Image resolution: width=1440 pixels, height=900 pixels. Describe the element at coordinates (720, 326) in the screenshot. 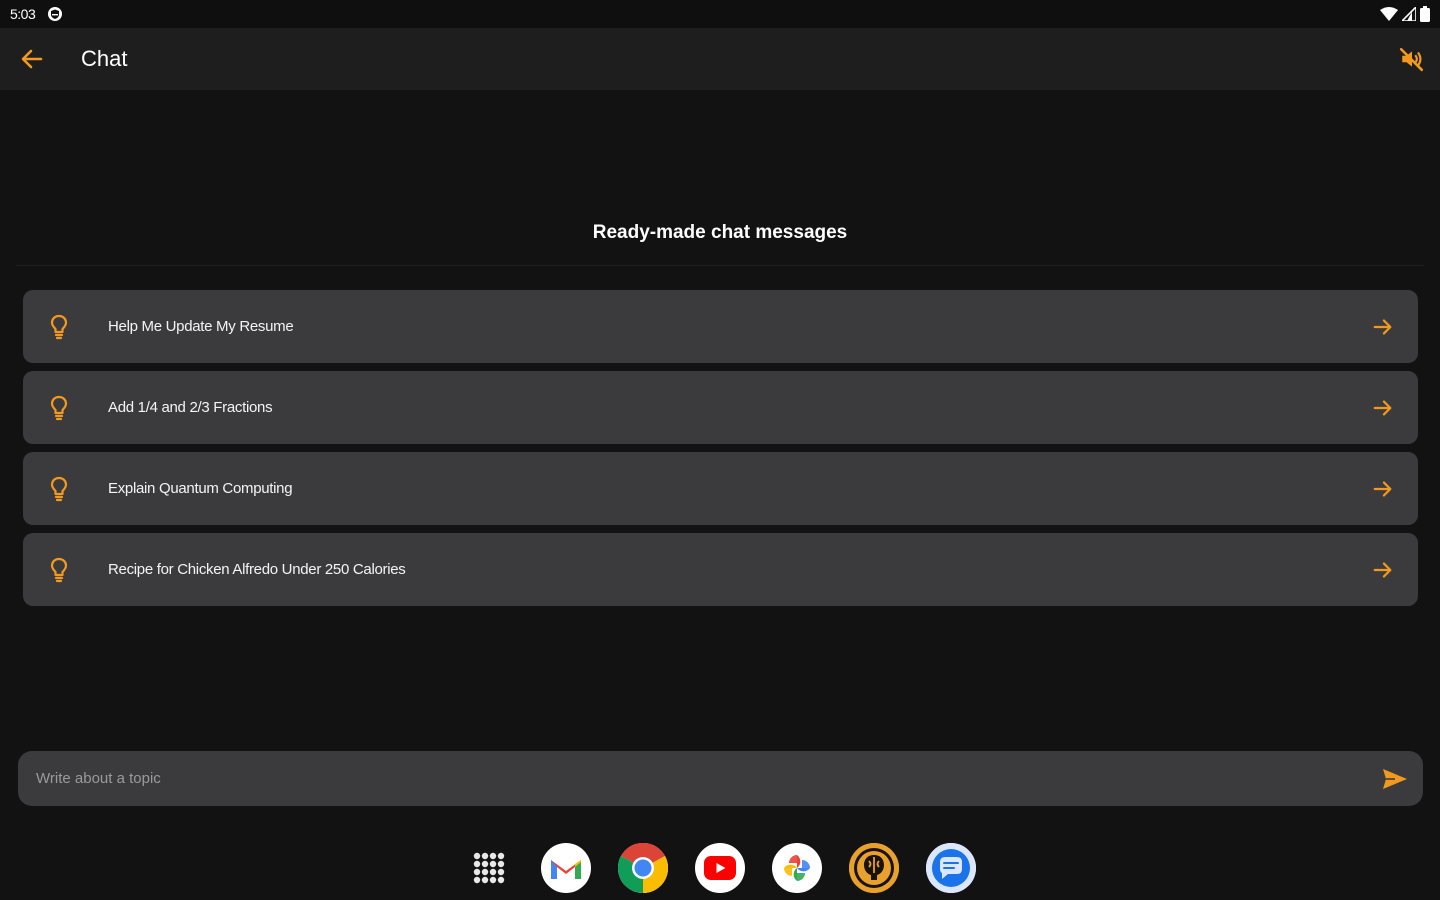

I see `suggestion-item: Help Me Update My Resume` at that location.